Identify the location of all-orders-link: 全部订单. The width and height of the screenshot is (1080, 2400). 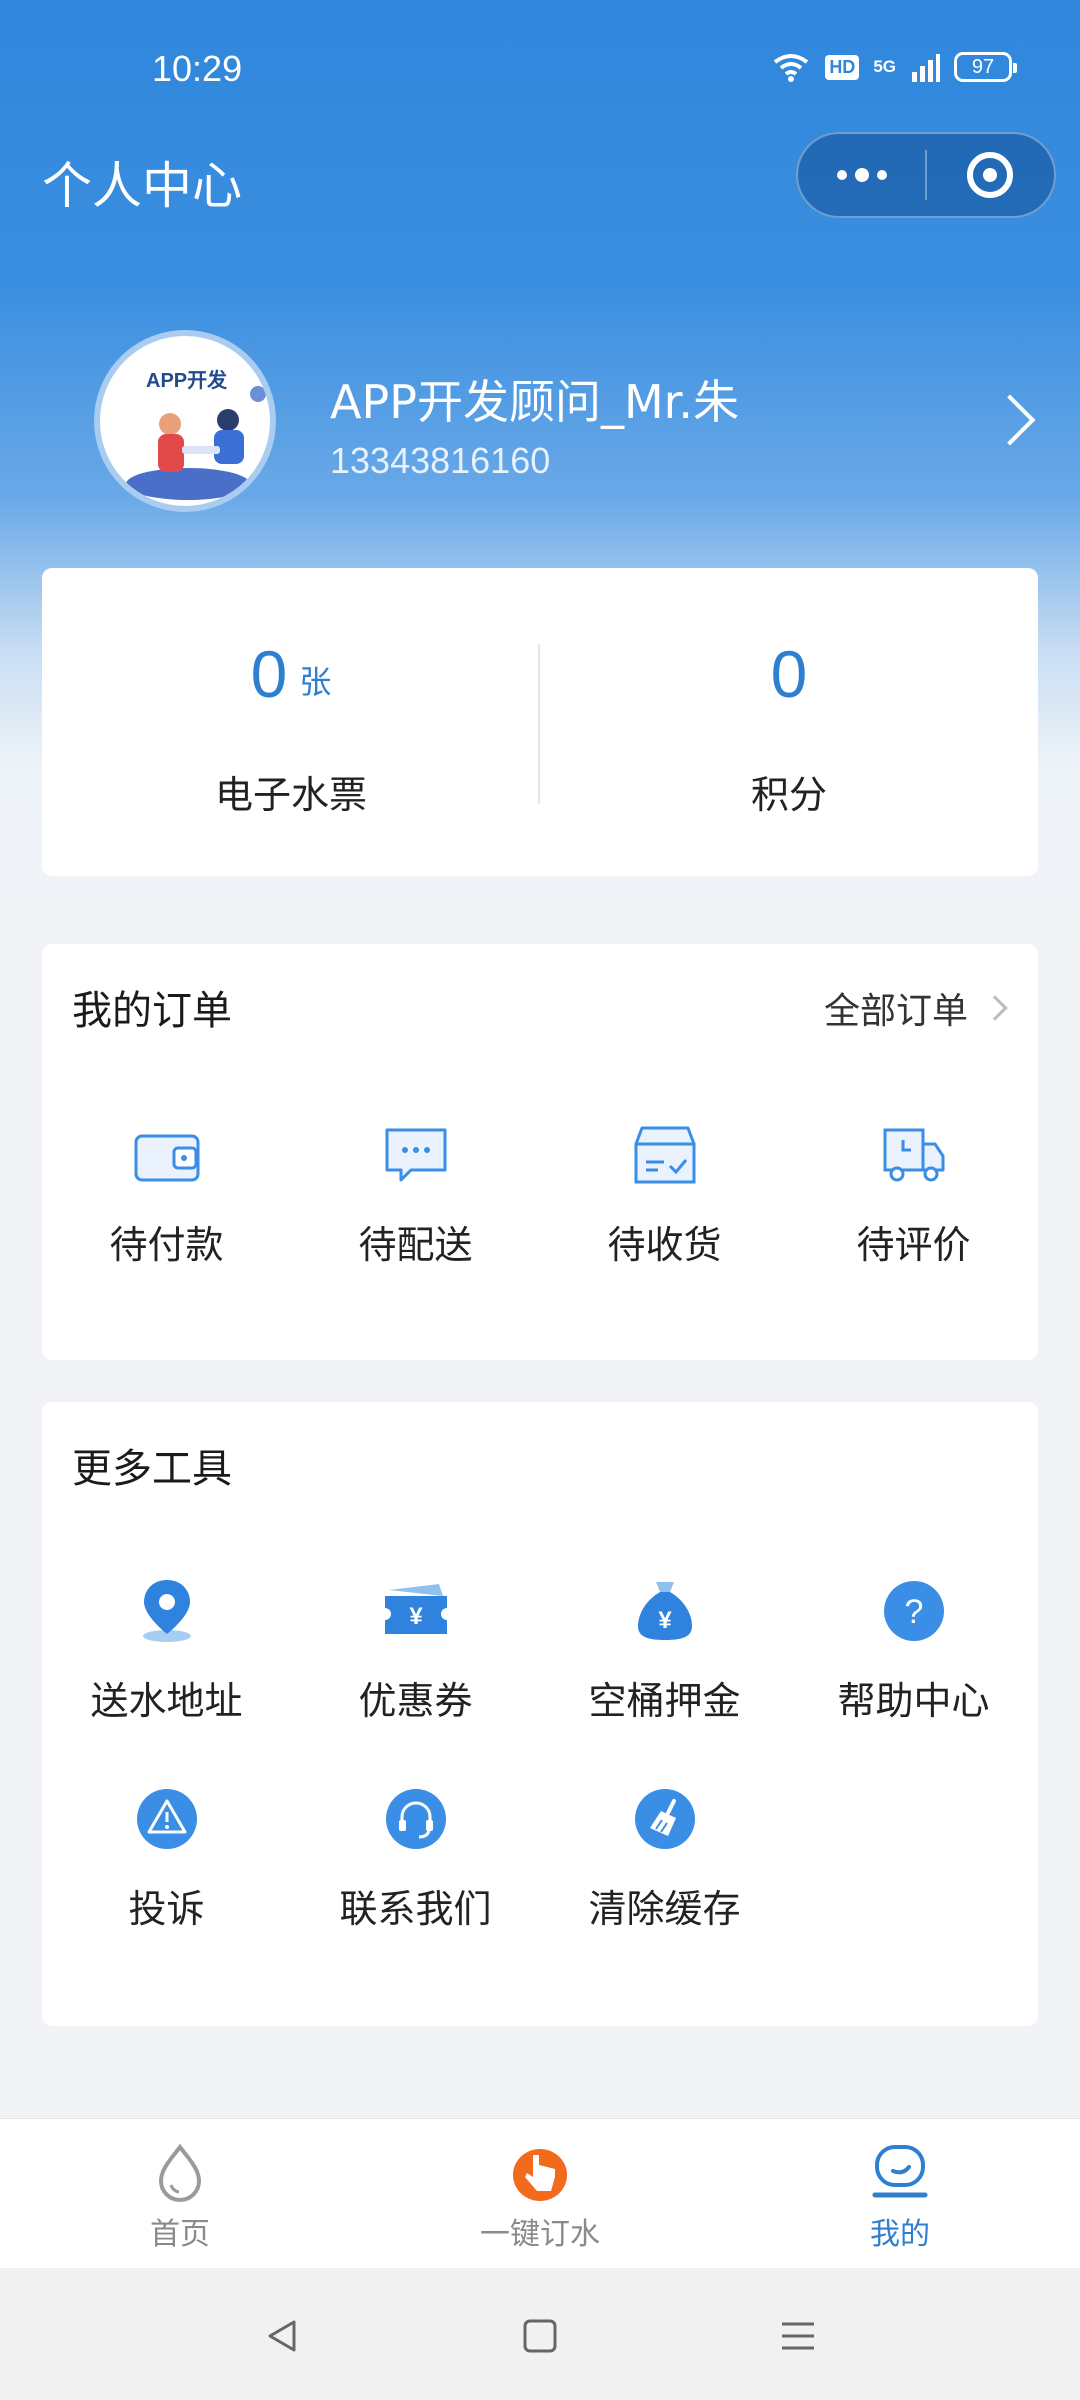
(915, 1008).